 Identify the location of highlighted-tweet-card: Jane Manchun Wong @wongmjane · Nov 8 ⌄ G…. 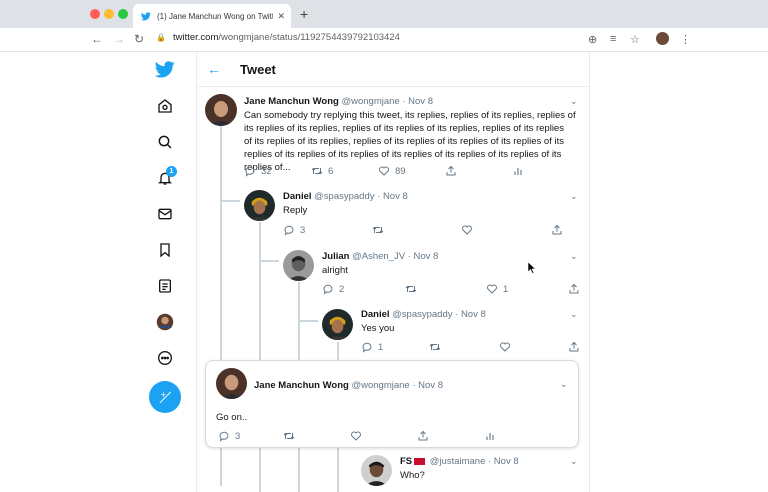
(392, 404).